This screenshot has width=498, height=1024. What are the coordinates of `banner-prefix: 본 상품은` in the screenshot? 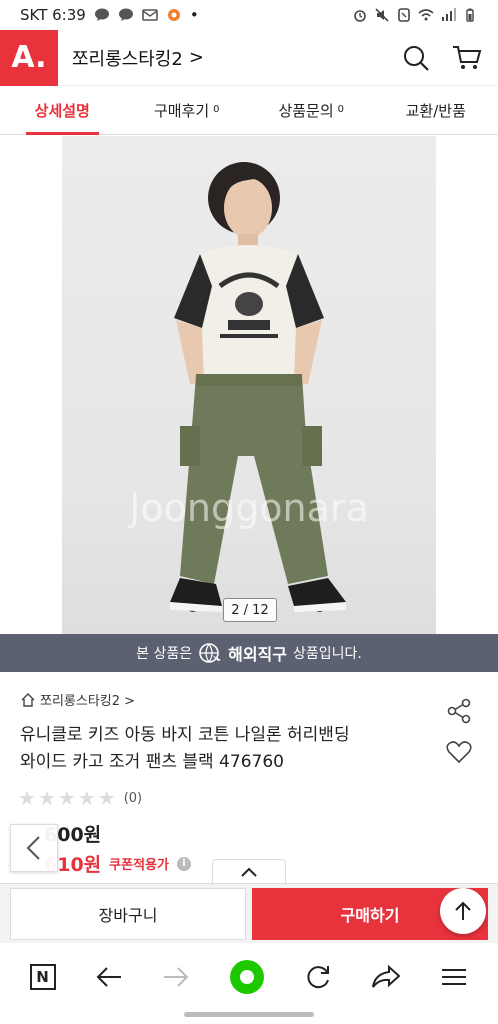 It's located at (164, 654).